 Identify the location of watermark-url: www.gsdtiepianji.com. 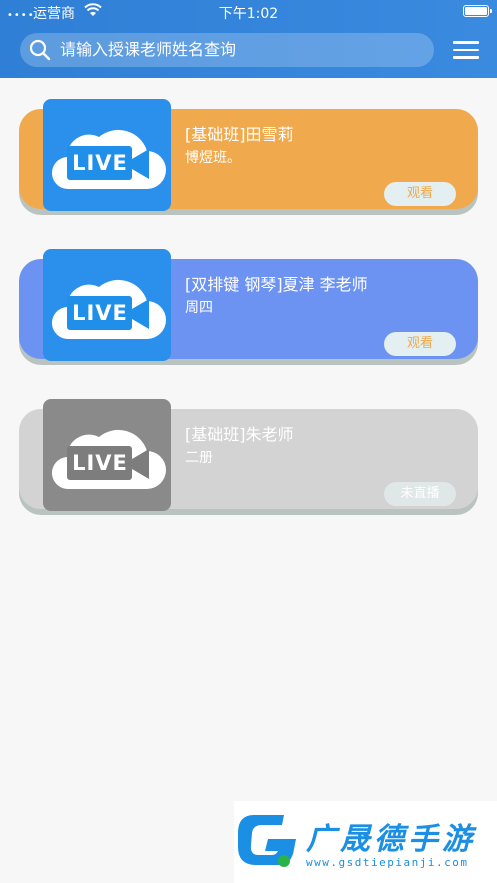
(387, 862).